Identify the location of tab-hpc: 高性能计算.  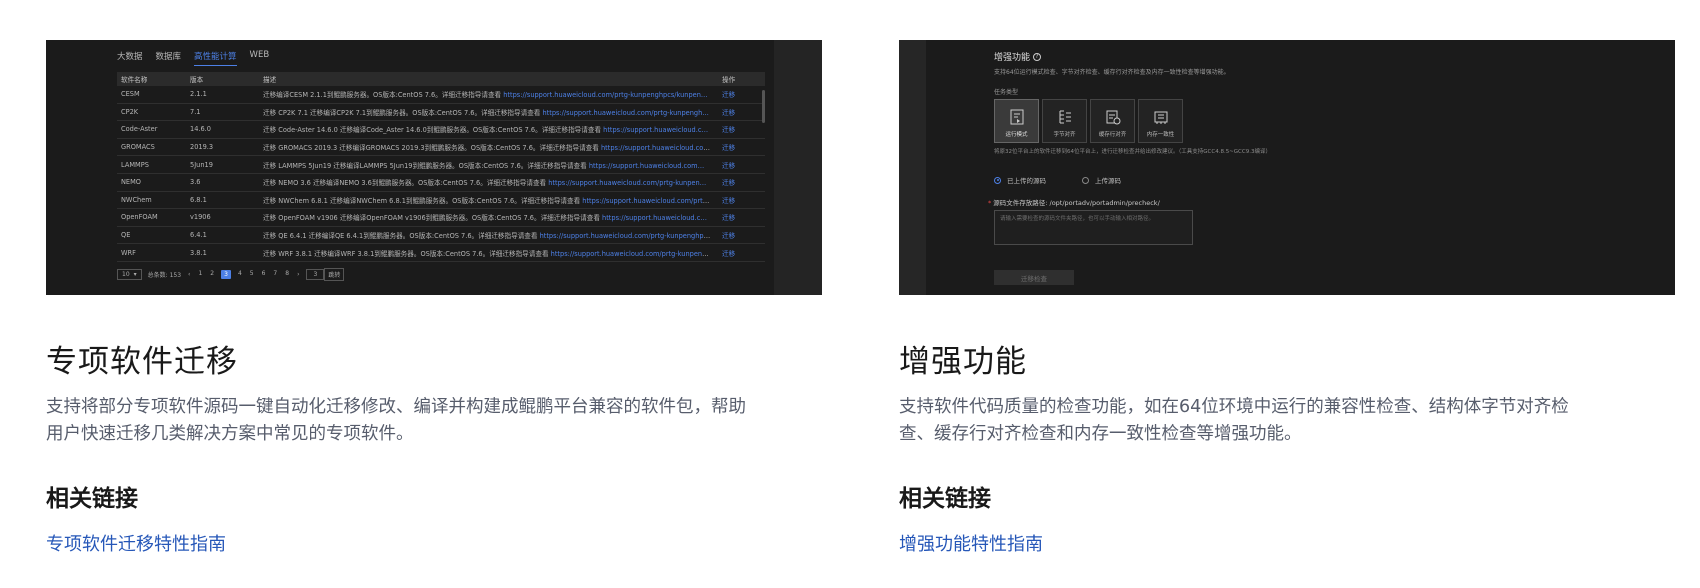
(215, 58).